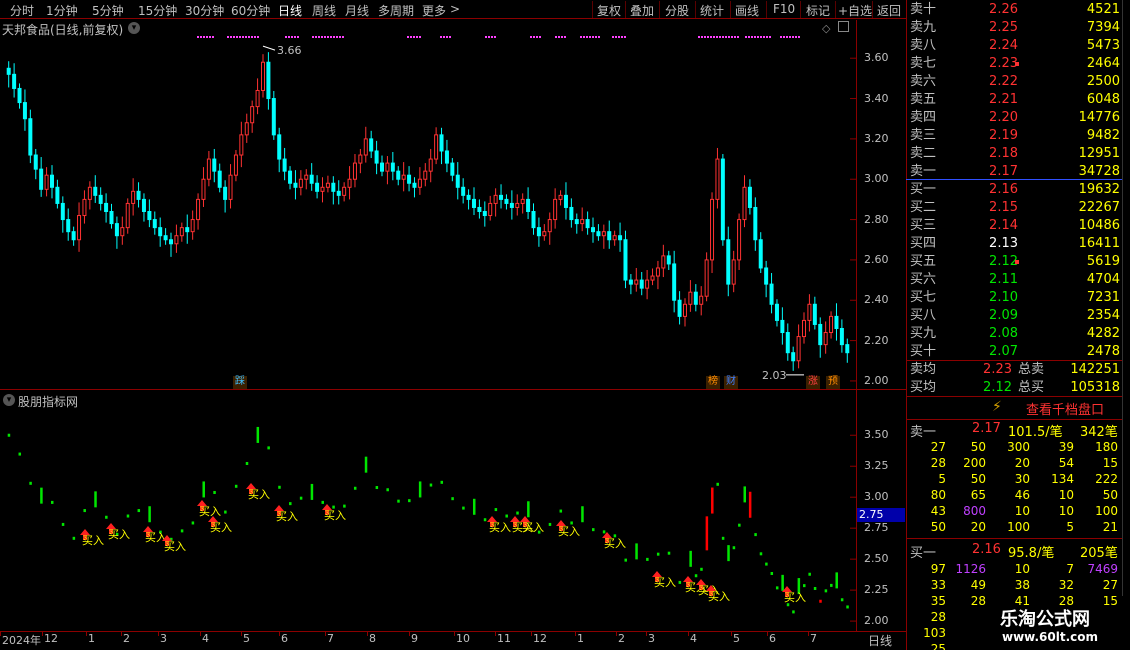 The image size is (1130, 650). I want to click on queue-cell: 21, so click(1110, 527).